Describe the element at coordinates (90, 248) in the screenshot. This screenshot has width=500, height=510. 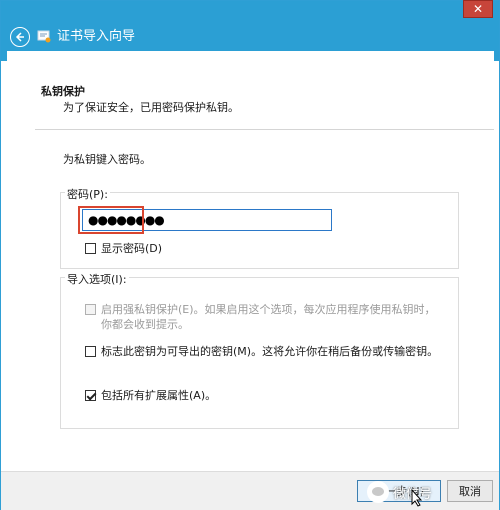
I see `show-password-checkbox` at that location.